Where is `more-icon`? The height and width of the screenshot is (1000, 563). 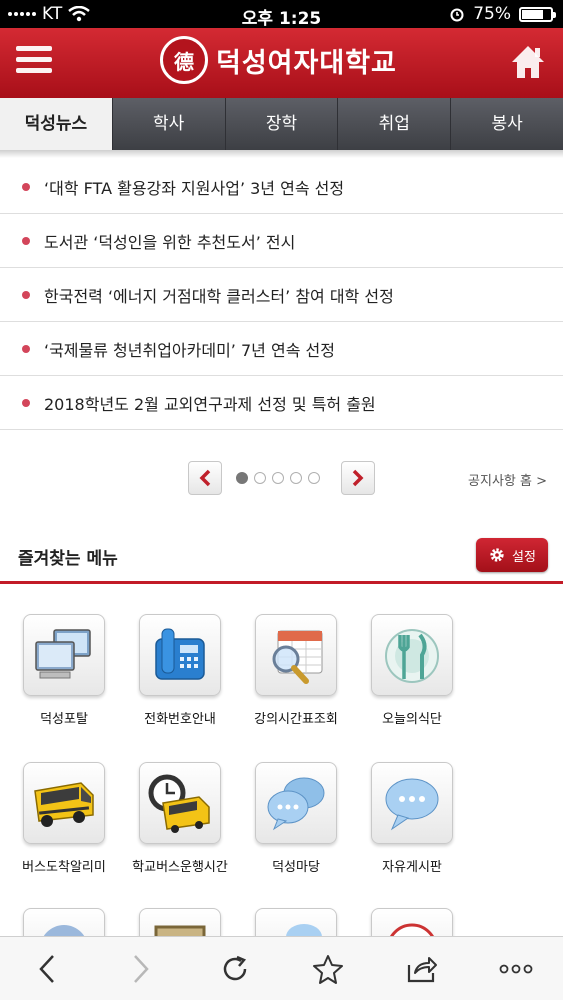
more-icon is located at coordinates (516, 968).